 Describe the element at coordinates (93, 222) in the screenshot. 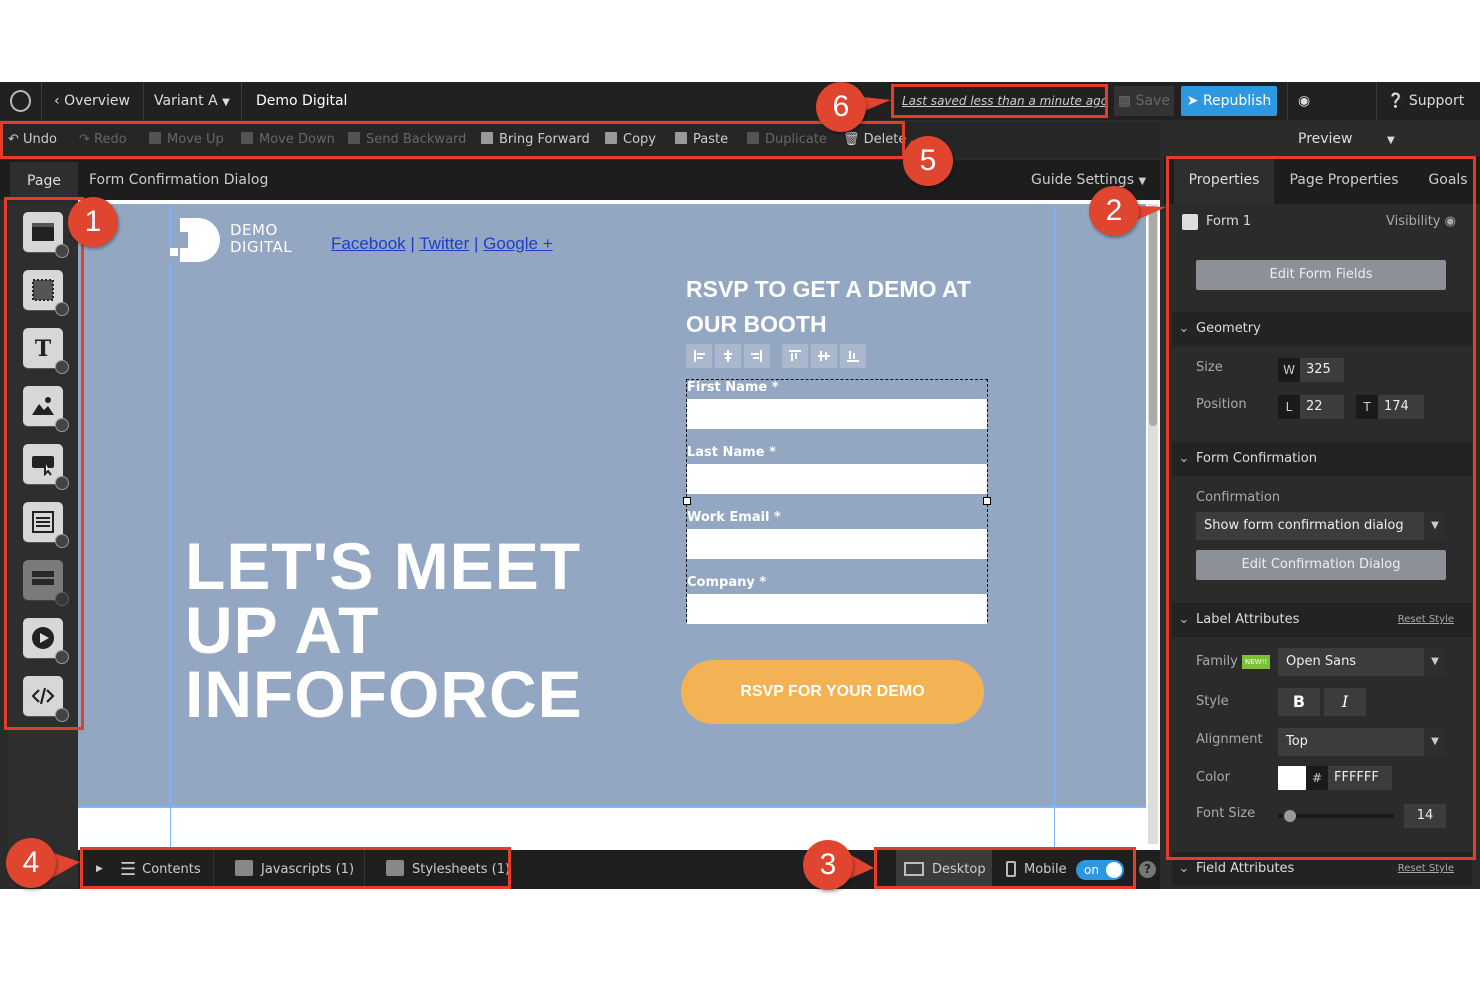

I see `annotation-callout-1: 1` at that location.